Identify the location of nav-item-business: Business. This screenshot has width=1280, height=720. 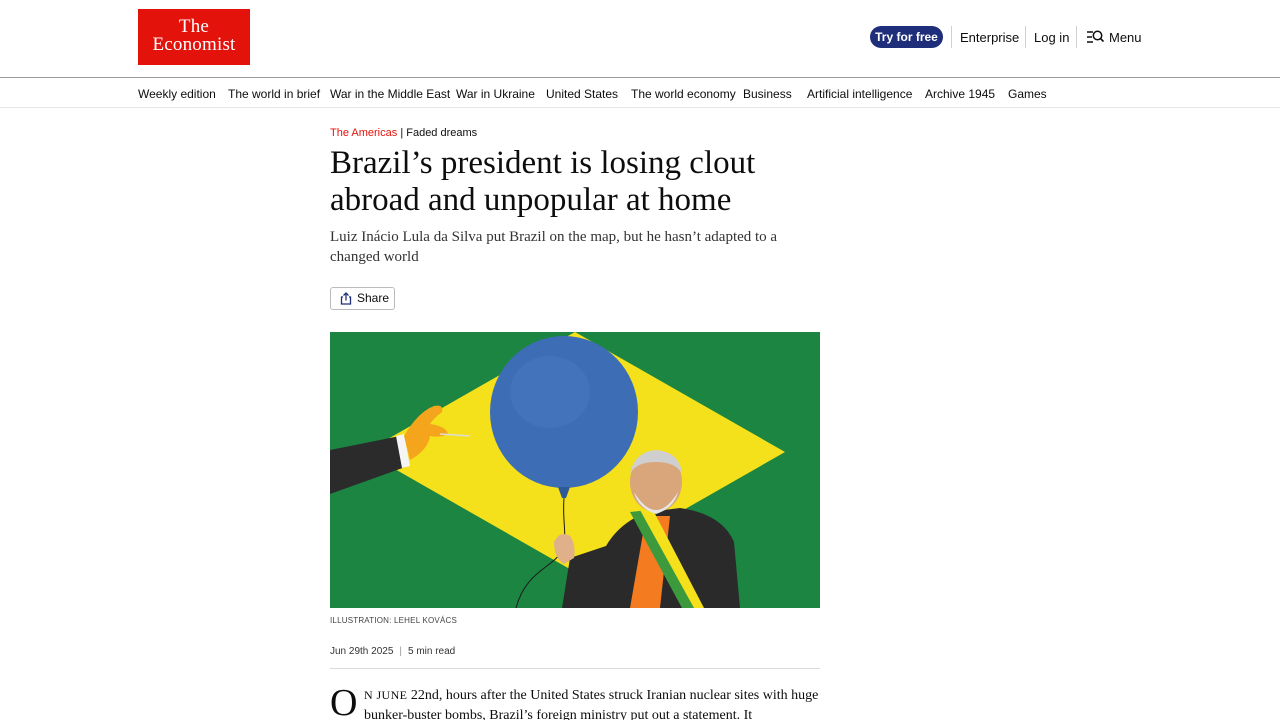
(767, 94).